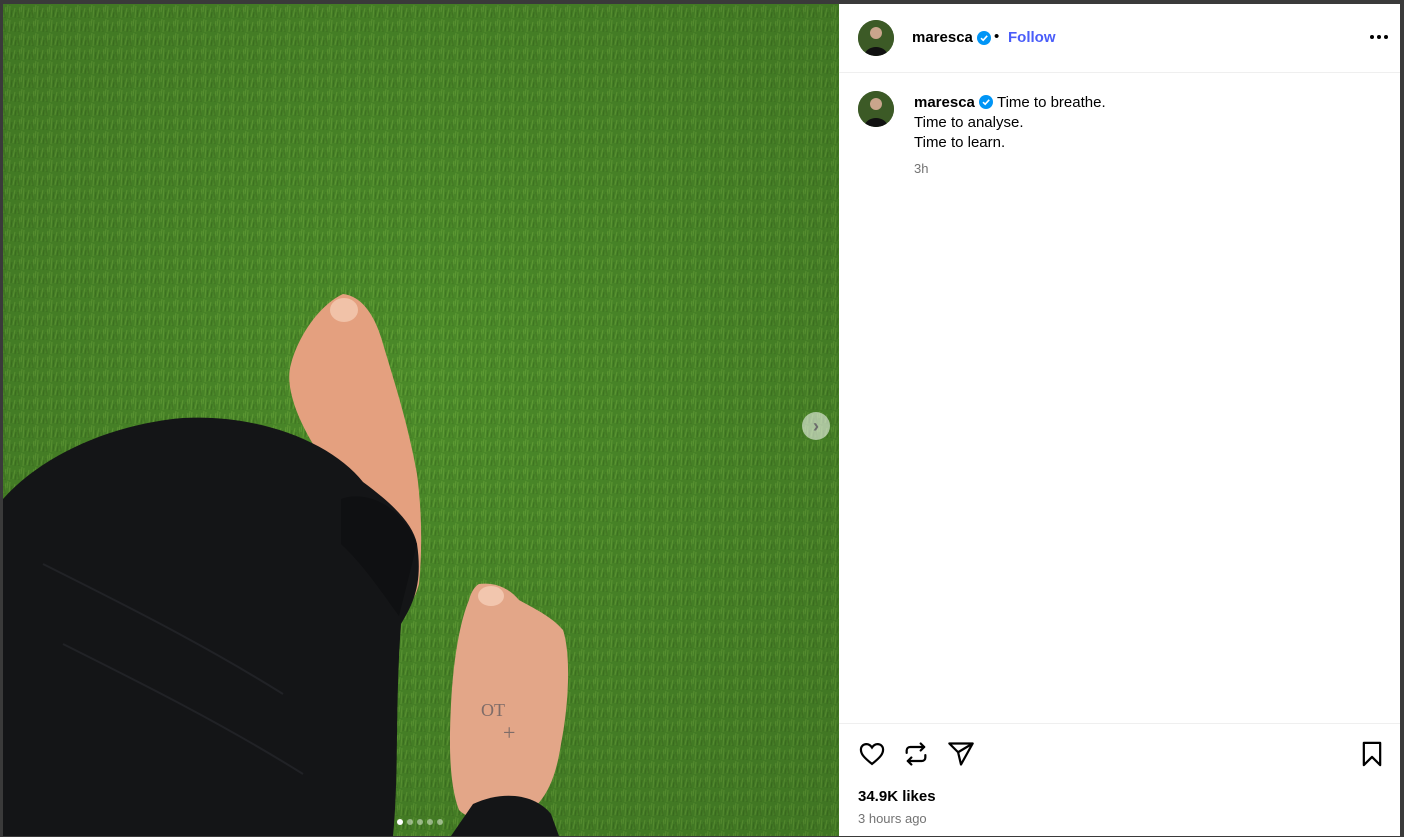 The width and height of the screenshot is (1404, 837). I want to click on follow-button: Follow, so click(1032, 37).